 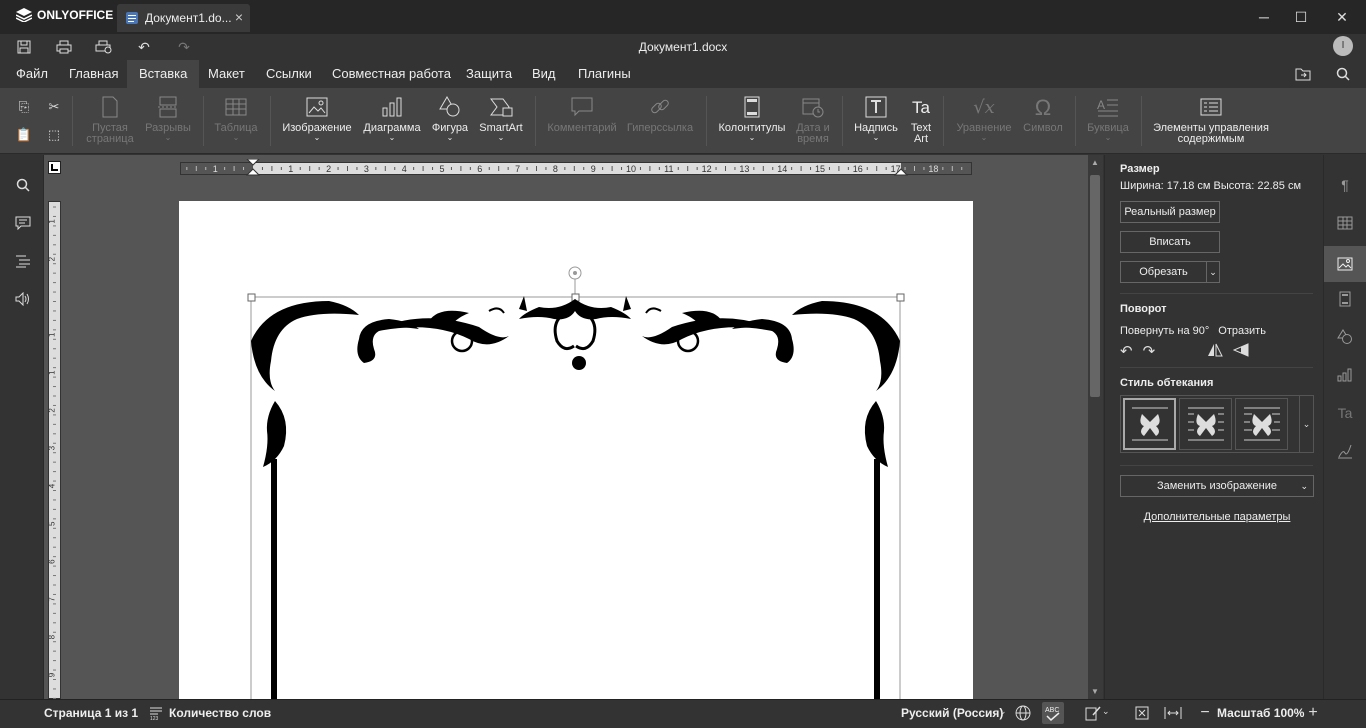 What do you see at coordinates (1345, 185) in the screenshot?
I see `paragraph-settings-icon: ¶` at bounding box center [1345, 185].